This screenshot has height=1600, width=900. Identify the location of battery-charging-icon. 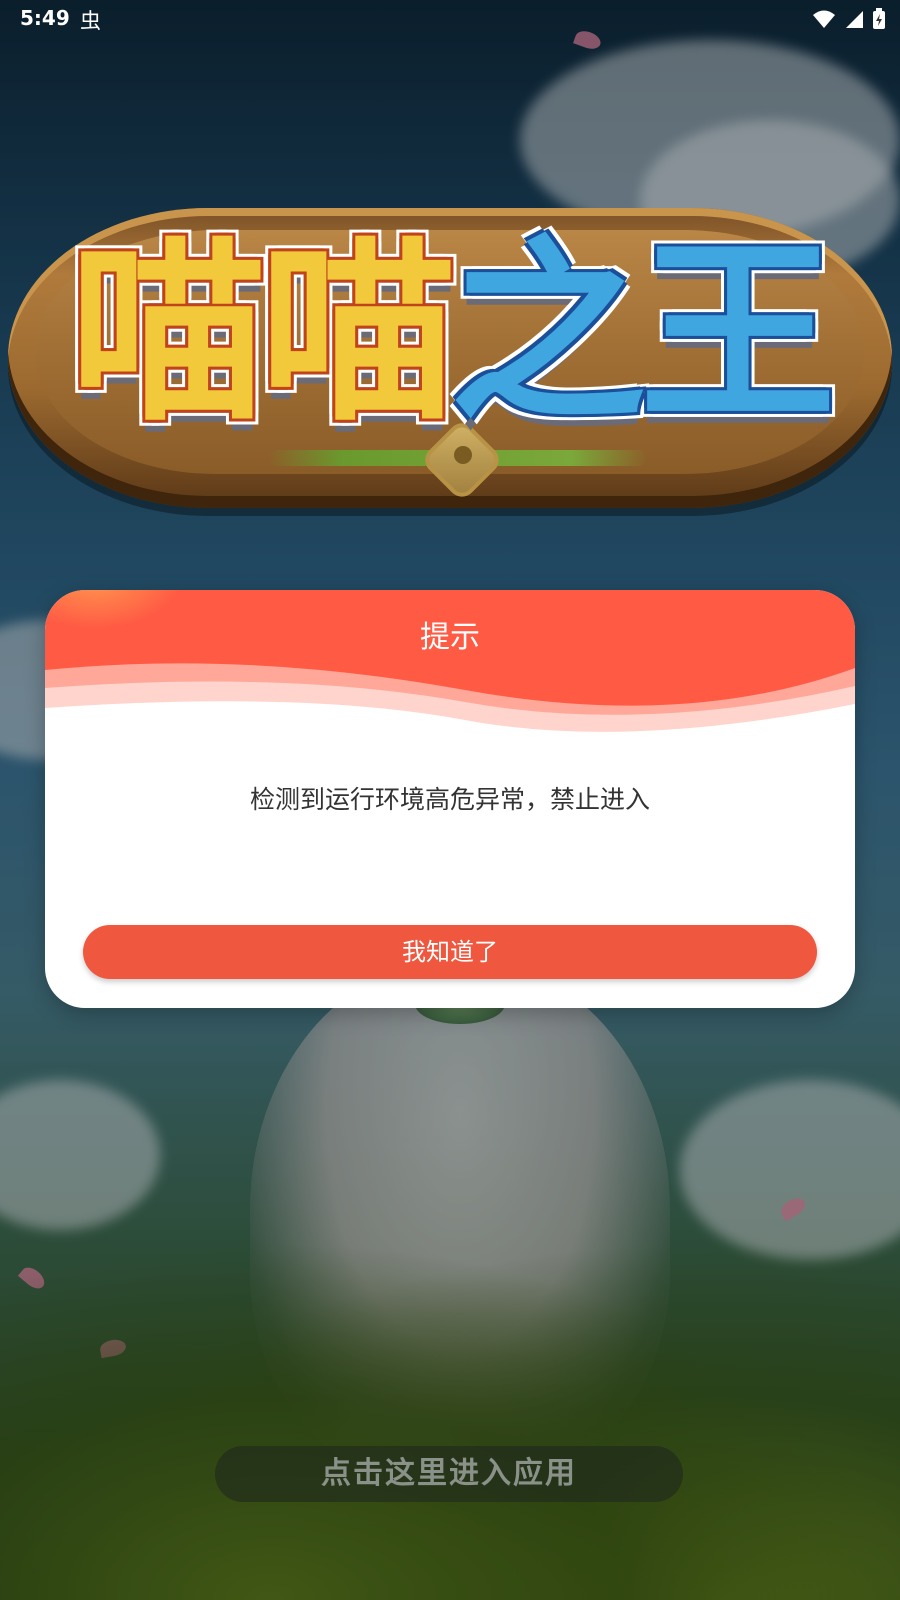
(879, 18).